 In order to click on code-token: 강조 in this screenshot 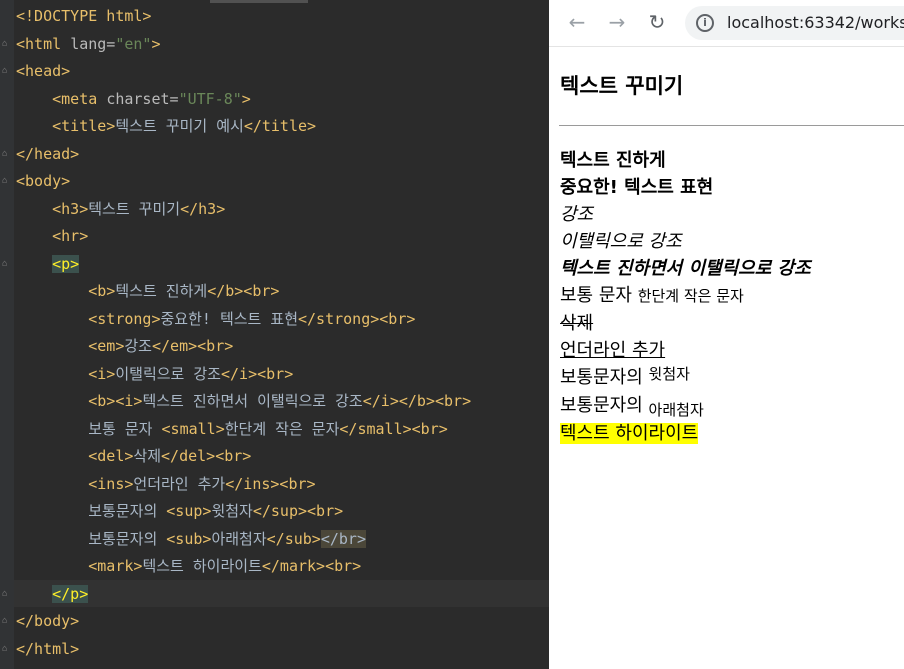, I will do `click(138, 346)`.